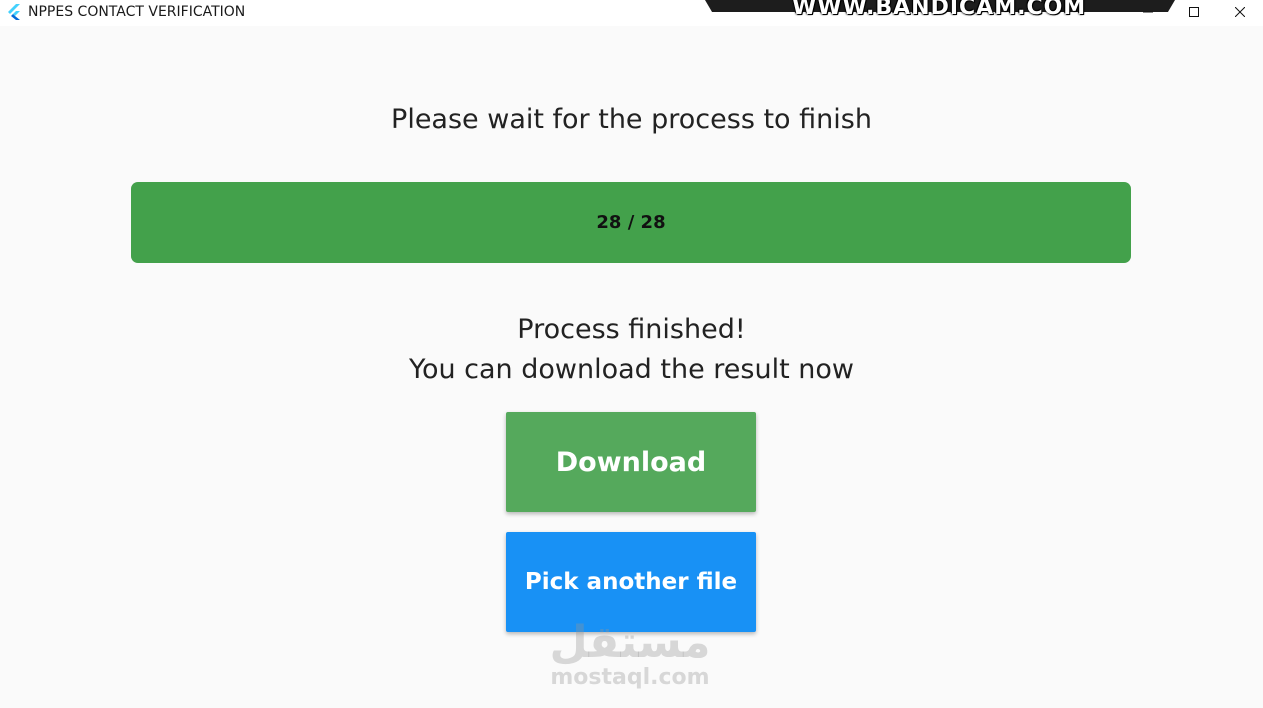 The width and height of the screenshot is (1263, 708). What do you see at coordinates (630, 642) in the screenshot?
I see `watermark-arabic-text: مستقل` at bounding box center [630, 642].